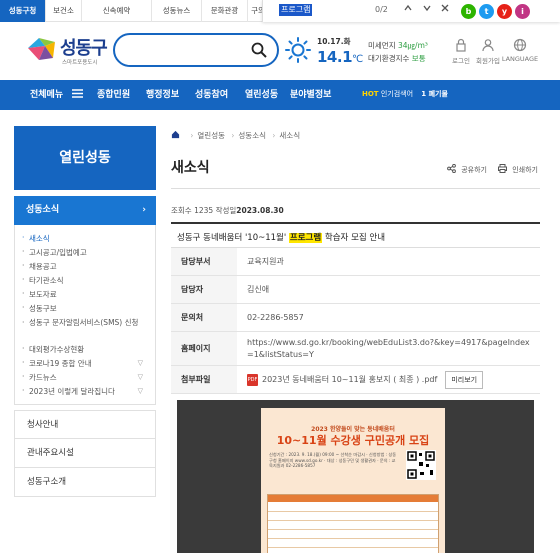  What do you see at coordinates (418, 58) in the screenshot?
I see `air-quality-value: 보통` at bounding box center [418, 58].